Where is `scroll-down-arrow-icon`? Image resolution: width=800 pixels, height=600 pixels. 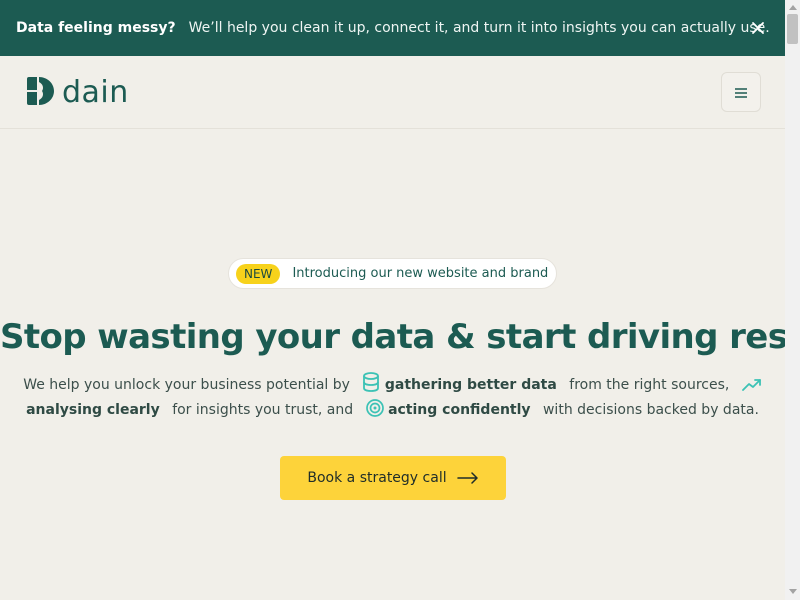
scroll-down-arrow-icon is located at coordinates (792, 591).